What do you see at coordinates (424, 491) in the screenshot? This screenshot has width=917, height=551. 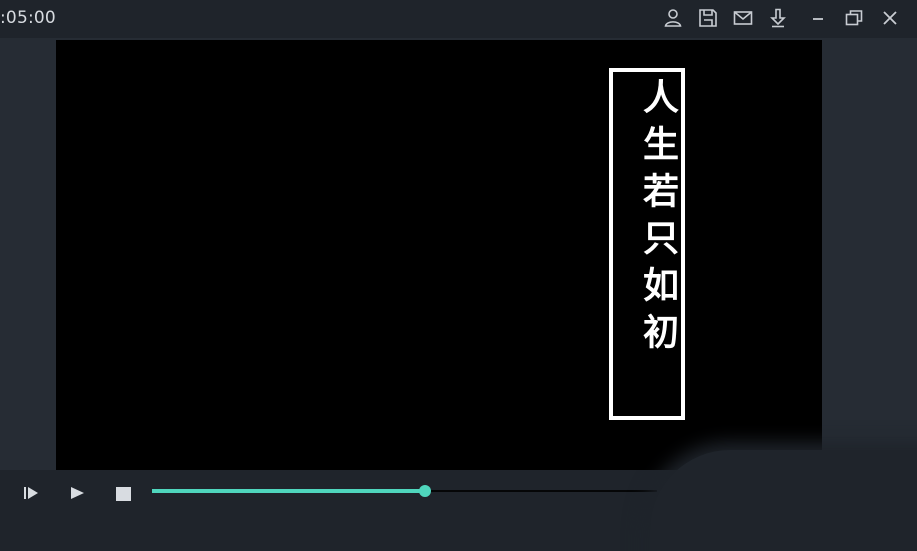 I see `progress-handle` at bounding box center [424, 491].